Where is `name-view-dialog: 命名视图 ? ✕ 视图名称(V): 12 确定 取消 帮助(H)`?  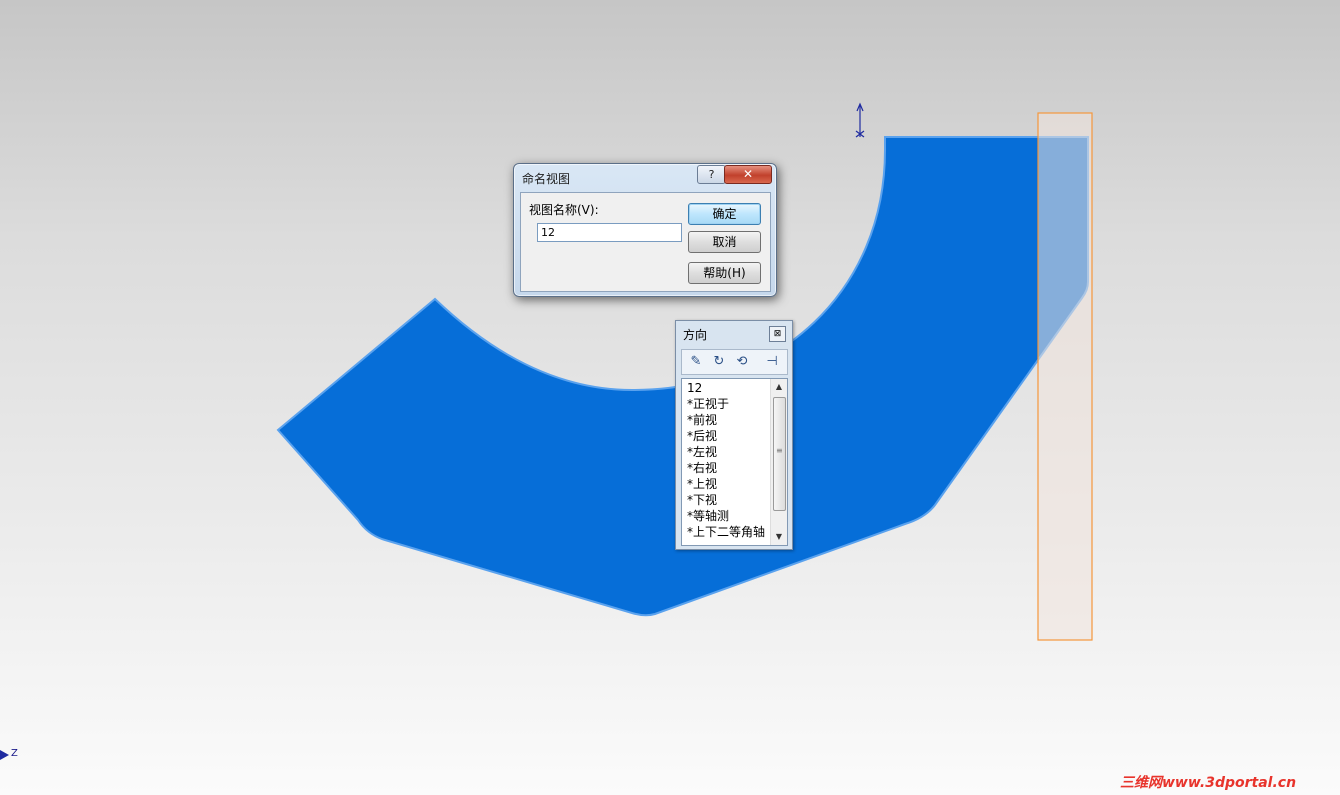
name-view-dialog: 命名视图 ? ✕ 视图名称(V): 12 确定 取消 帮助(H) is located at coordinates (645, 230).